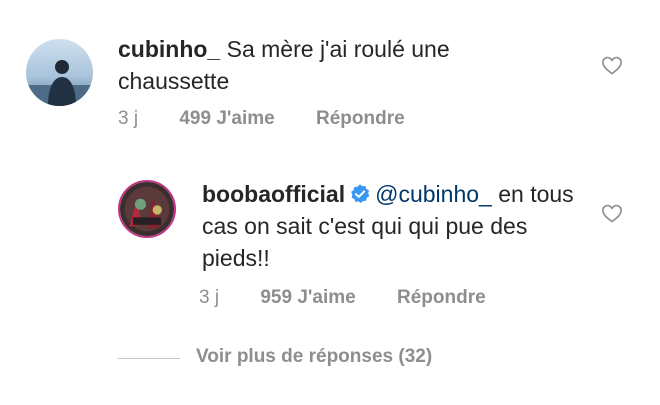 Image resolution: width=660 pixels, height=405 pixels. What do you see at coordinates (433, 194) in the screenshot?
I see `mention-link: @cubinho_` at bounding box center [433, 194].